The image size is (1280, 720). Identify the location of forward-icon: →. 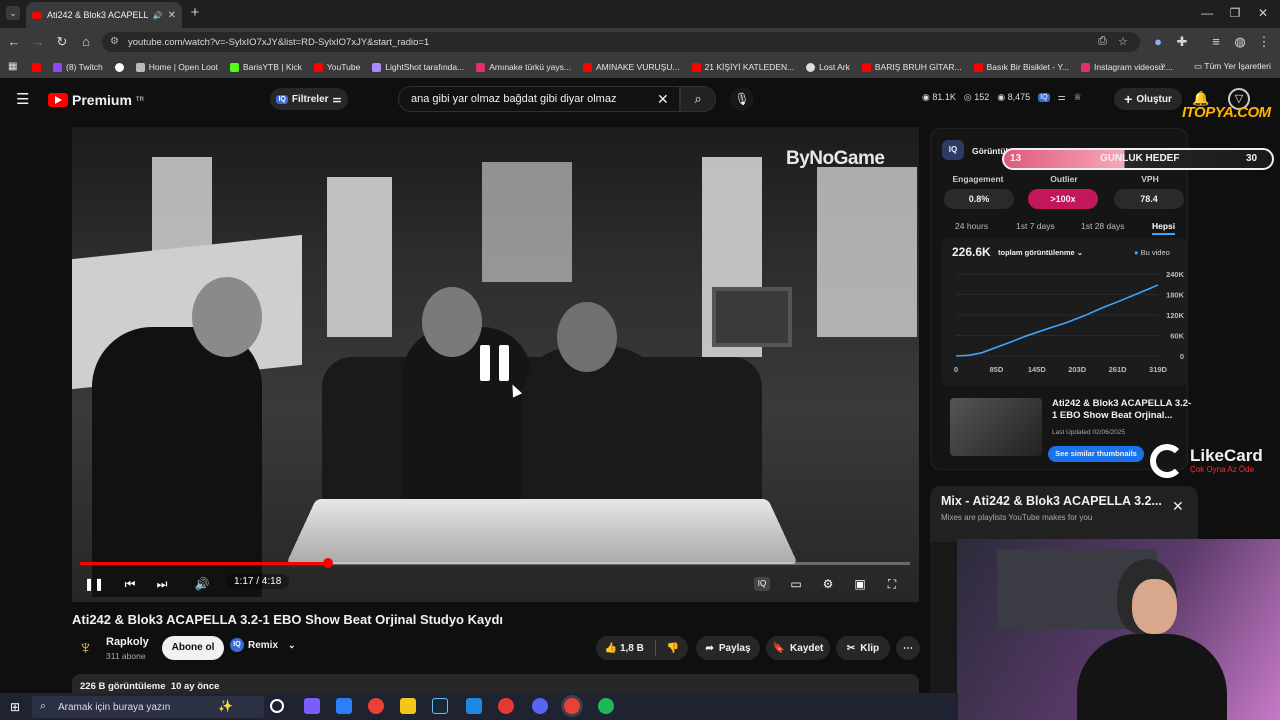
(38, 42).